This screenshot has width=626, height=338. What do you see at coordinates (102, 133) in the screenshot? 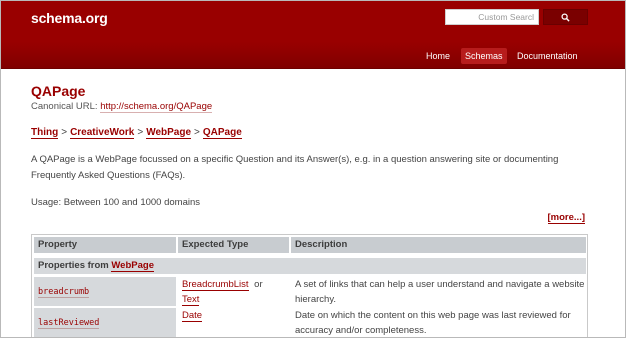
I see `breadcrumb-creativework: CreativeWork` at bounding box center [102, 133].